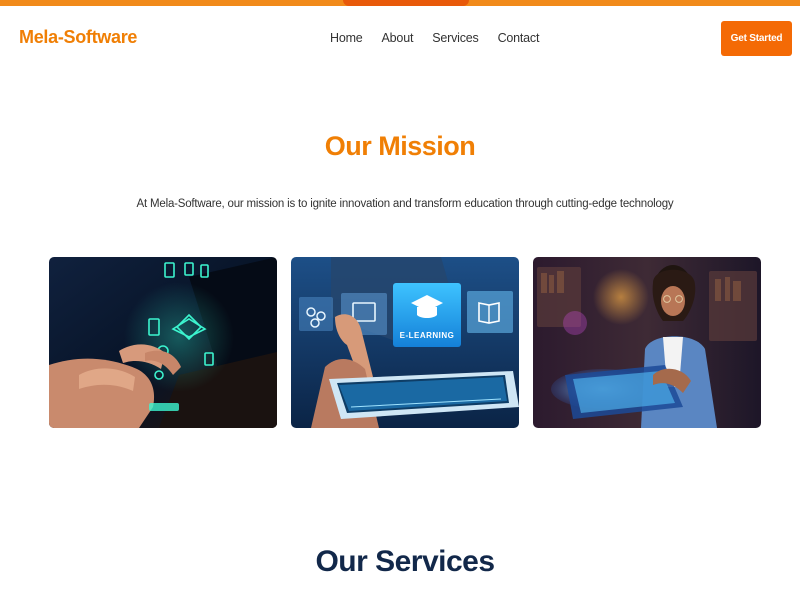 The height and width of the screenshot is (600, 800). I want to click on mission-image-student-tablet, so click(647, 342).